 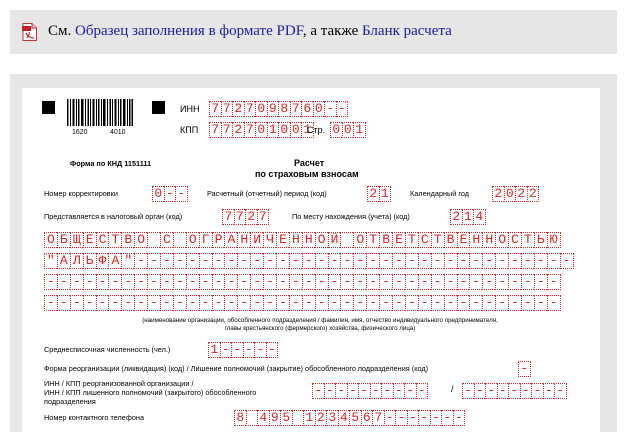 What do you see at coordinates (278, 109) in the screenshot?
I see `inn-cells: 7727098760--` at bounding box center [278, 109].